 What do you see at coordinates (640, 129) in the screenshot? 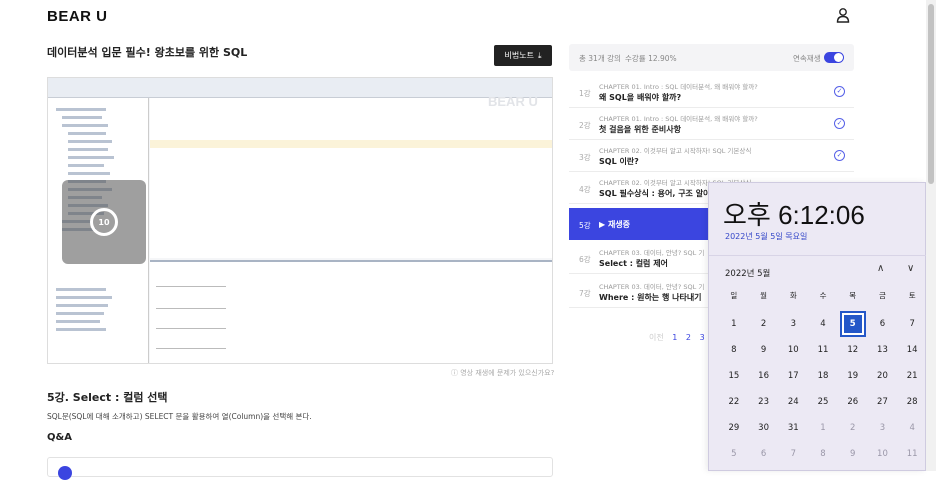
I see `lecture-name: 첫 걸음을 위한 준비사항` at bounding box center [640, 129].